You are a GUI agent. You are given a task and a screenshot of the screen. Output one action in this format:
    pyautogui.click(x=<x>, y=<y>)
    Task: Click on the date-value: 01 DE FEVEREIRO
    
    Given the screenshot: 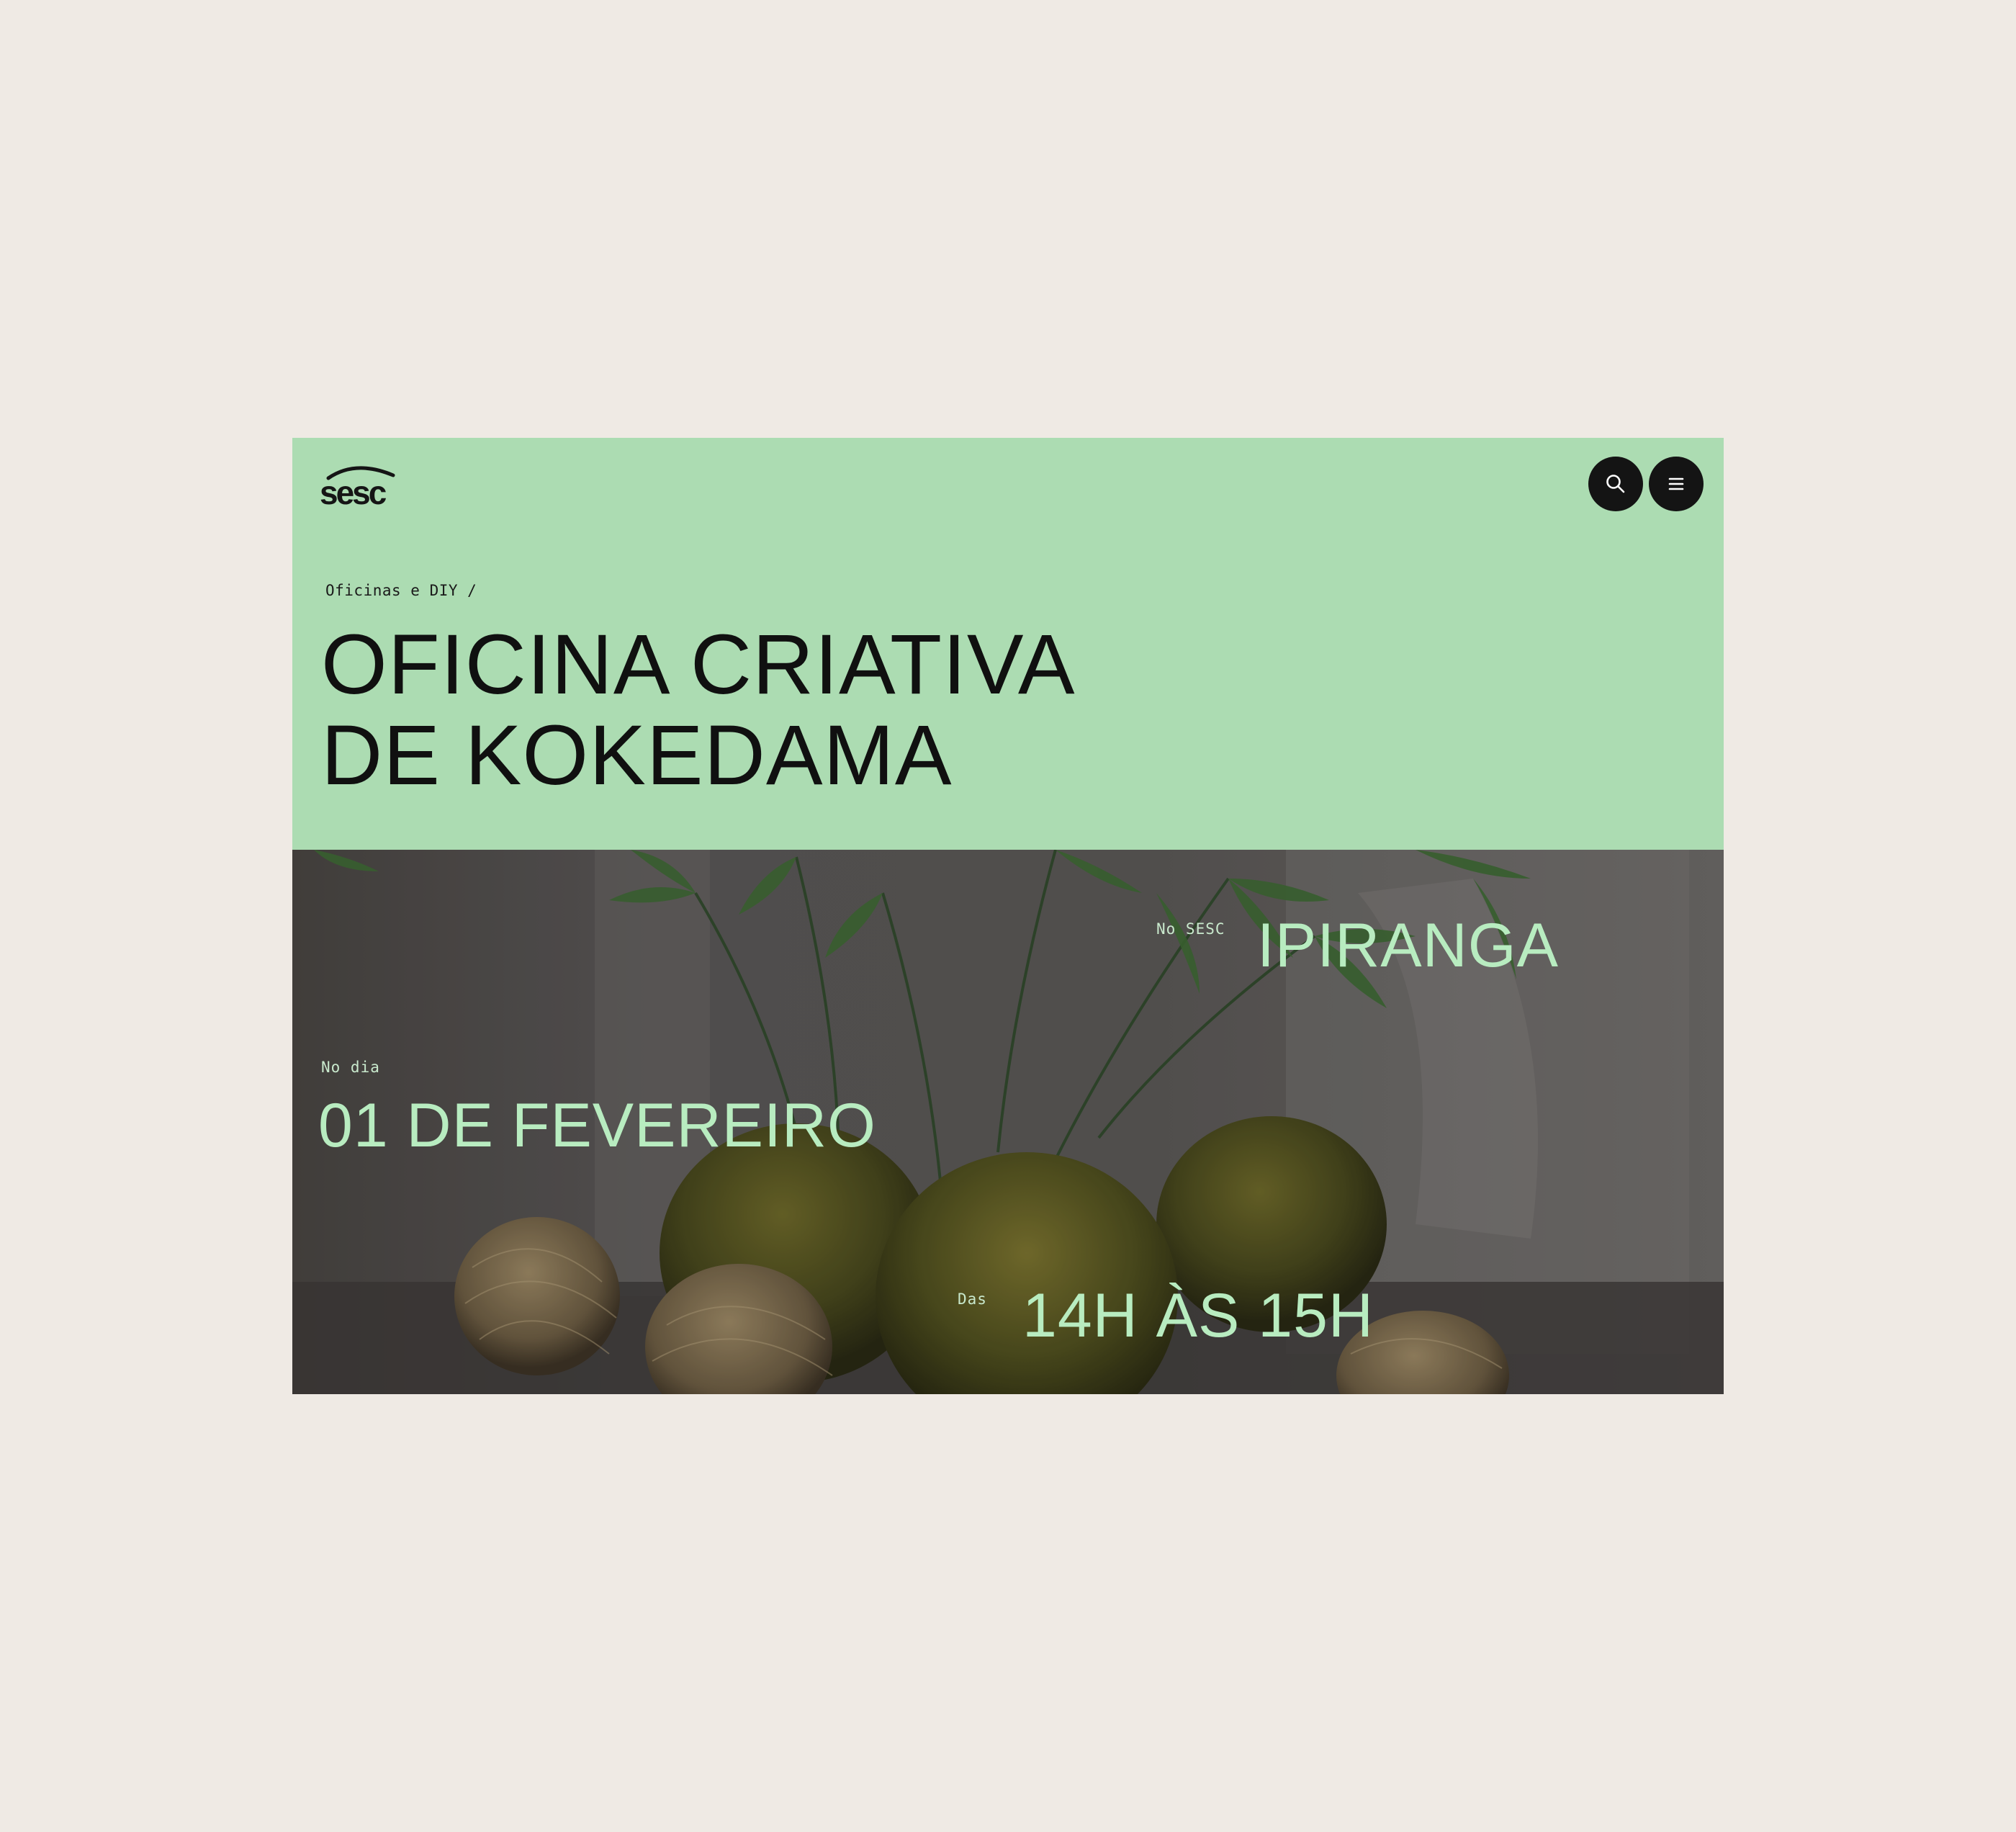 What is the action you would take?
    pyautogui.click(x=597, y=1125)
    